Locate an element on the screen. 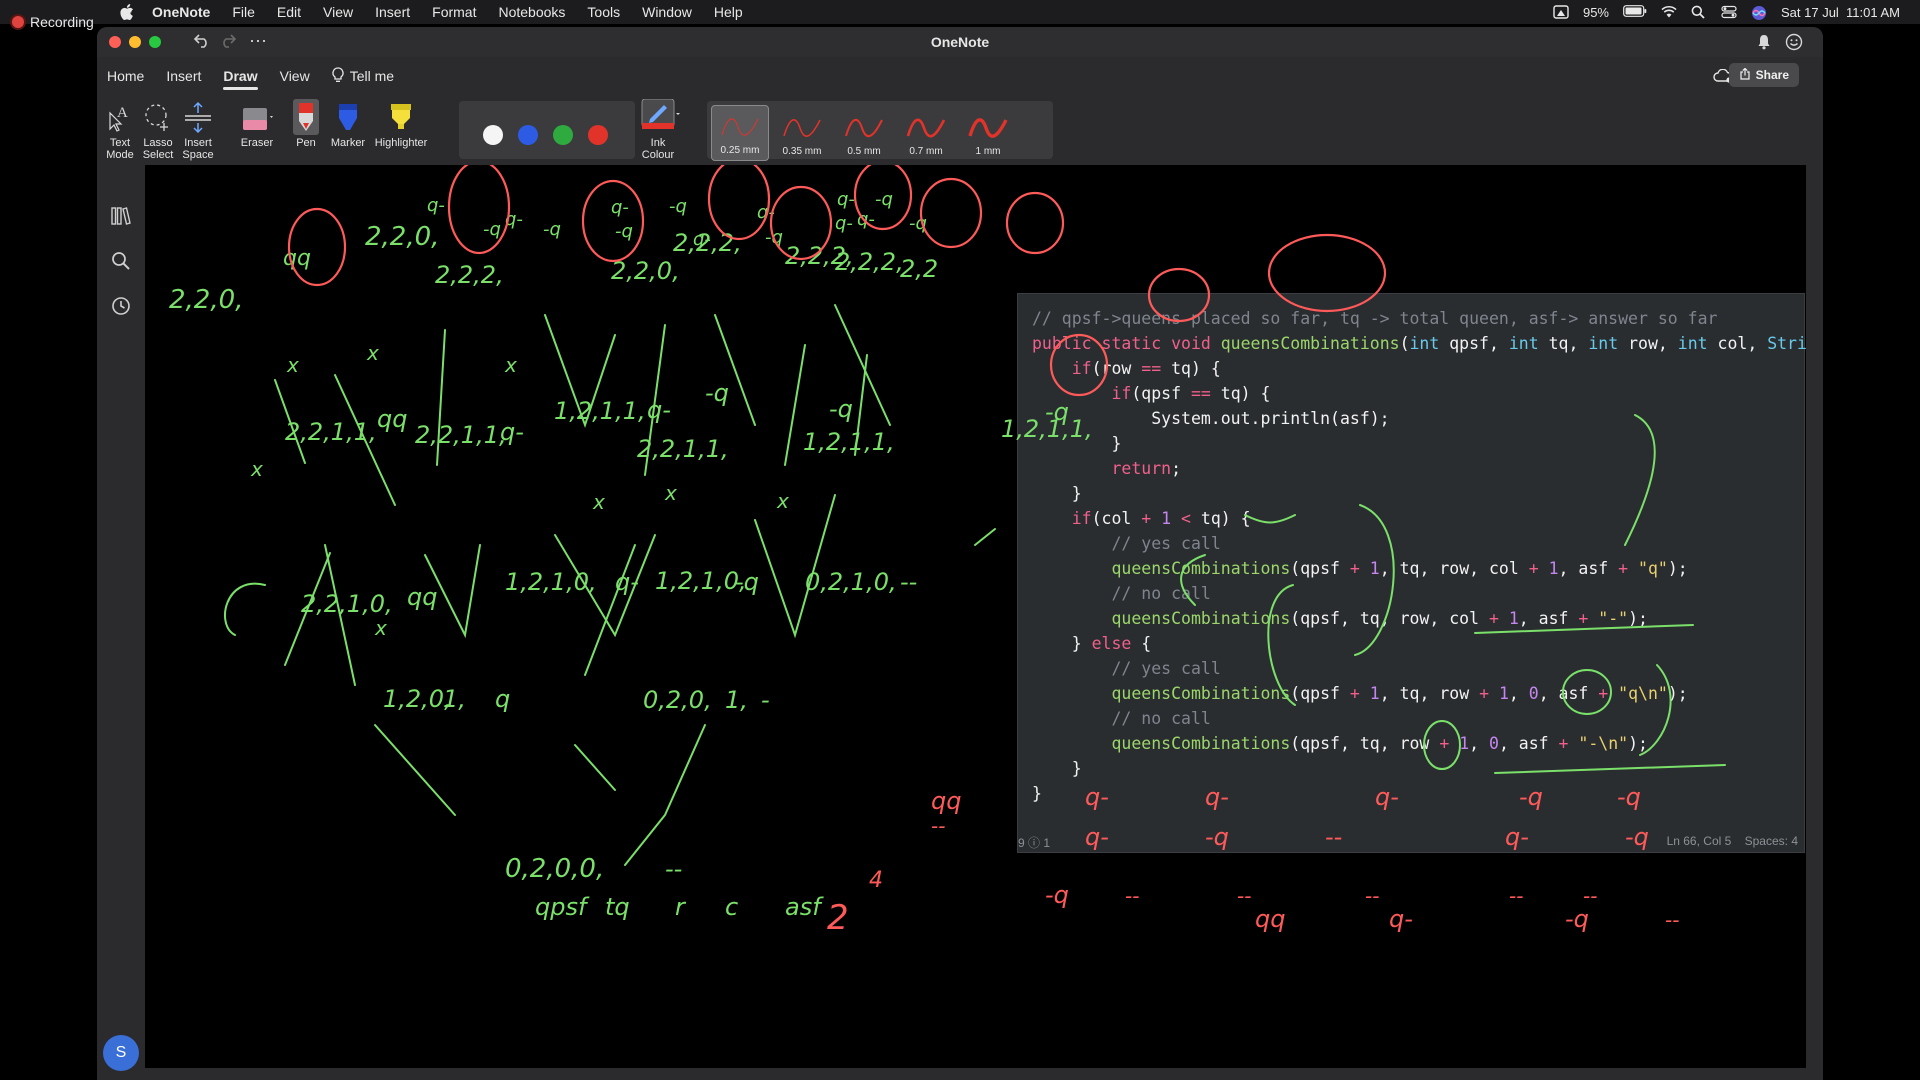 The height and width of the screenshot is (1080, 1920). tab-view: View is located at coordinates (295, 76).